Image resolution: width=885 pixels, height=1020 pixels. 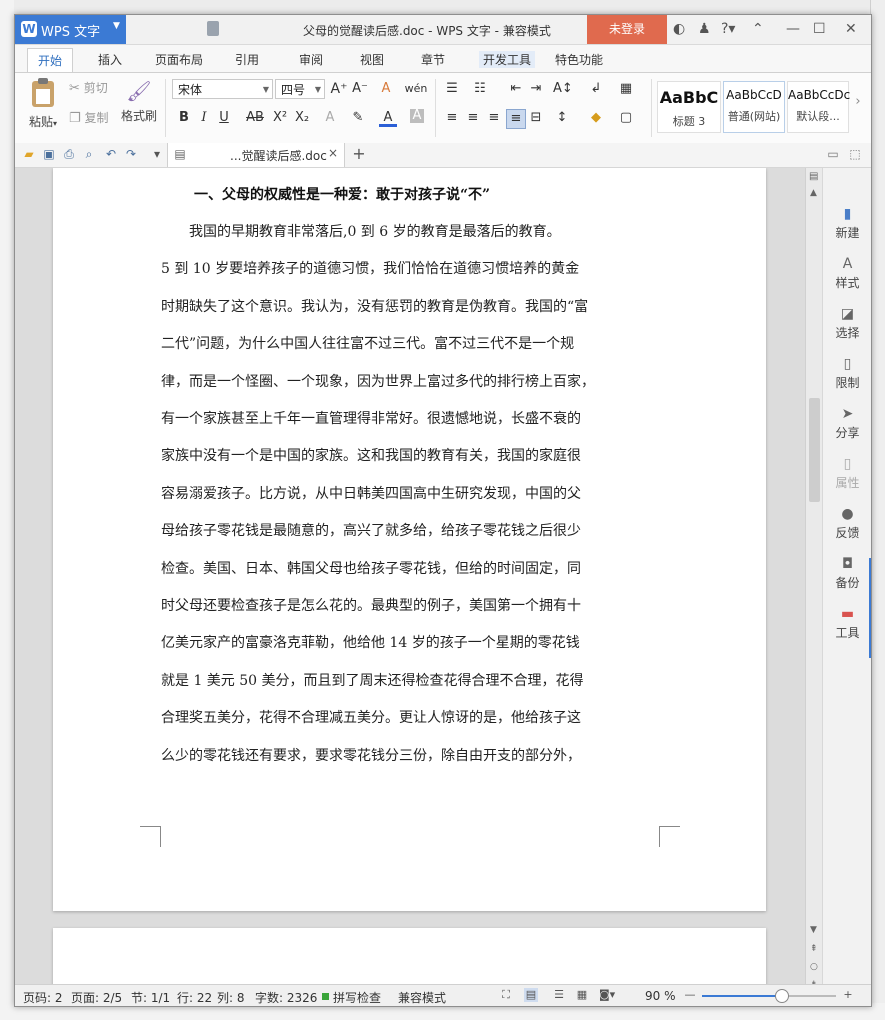 I want to click on pane-select: ◪ 选择, so click(x=847, y=323).